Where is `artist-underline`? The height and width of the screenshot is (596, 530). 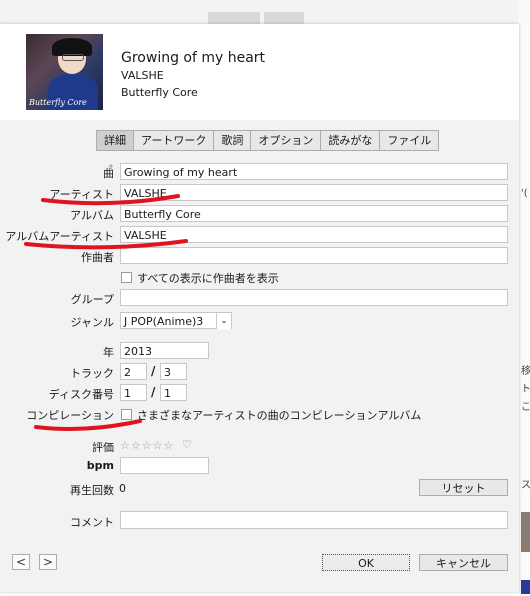 artist-underline is located at coordinates (110, 200).